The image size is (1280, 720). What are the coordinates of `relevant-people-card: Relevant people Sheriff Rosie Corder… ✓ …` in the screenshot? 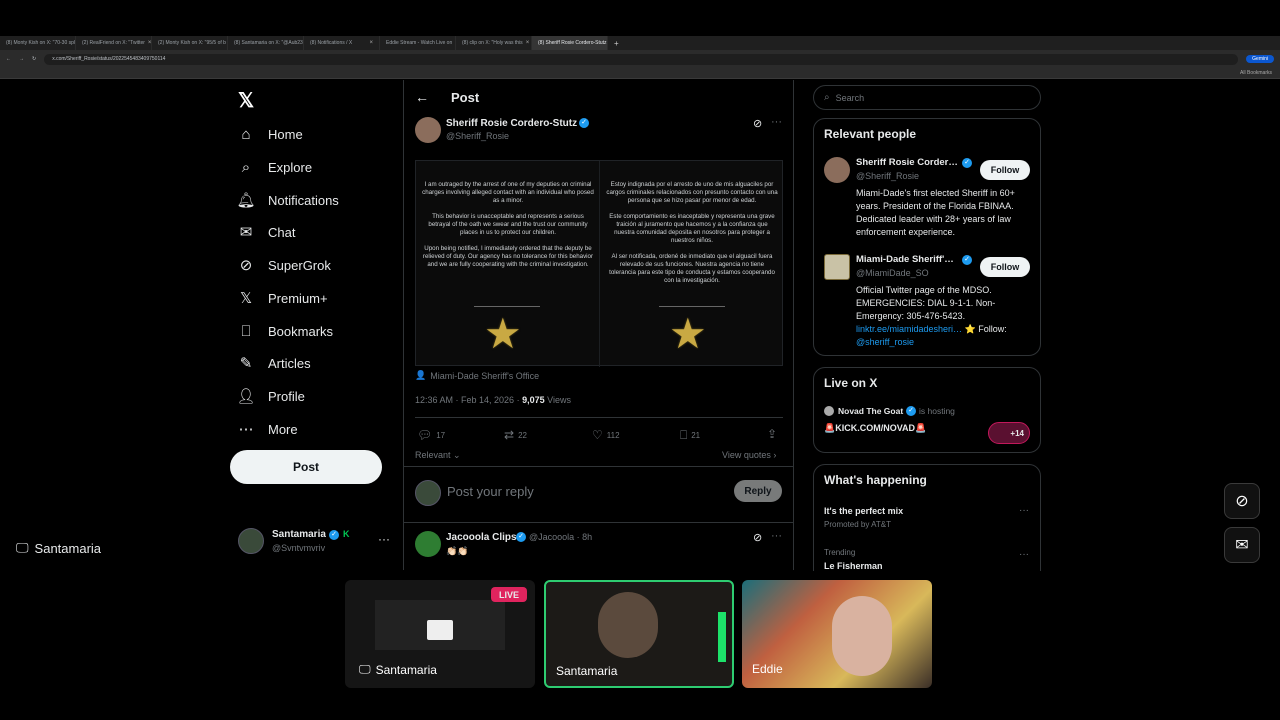 It's located at (927, 237).